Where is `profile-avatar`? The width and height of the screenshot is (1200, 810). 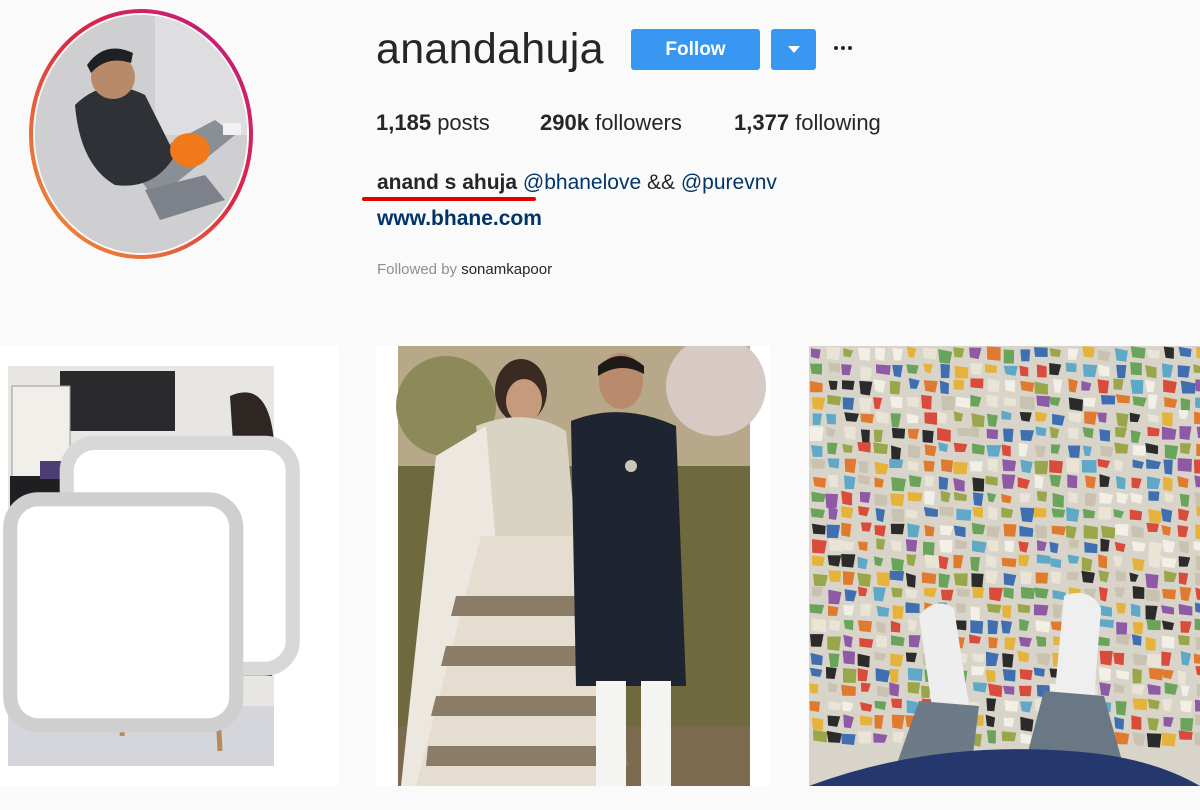
profile-avatar is located at coordinates (141, 134).